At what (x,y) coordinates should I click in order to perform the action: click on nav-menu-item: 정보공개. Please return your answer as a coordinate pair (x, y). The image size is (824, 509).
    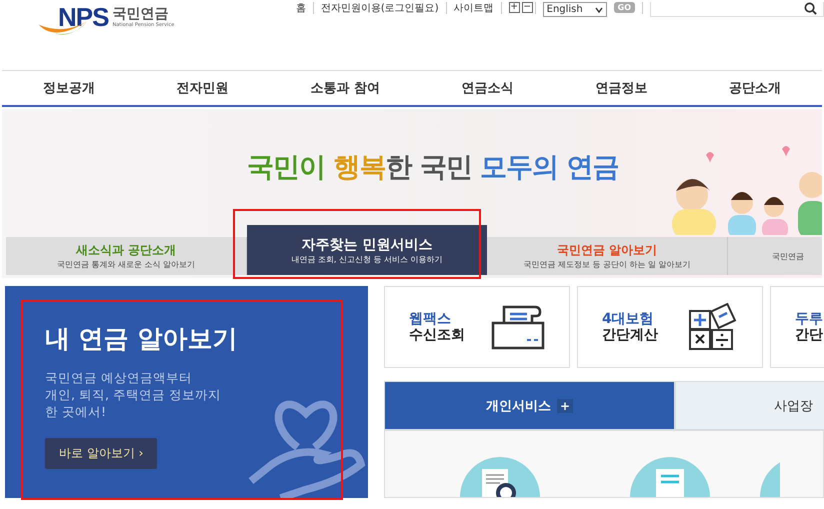
    Looking at the image, I should click on (68, 88).